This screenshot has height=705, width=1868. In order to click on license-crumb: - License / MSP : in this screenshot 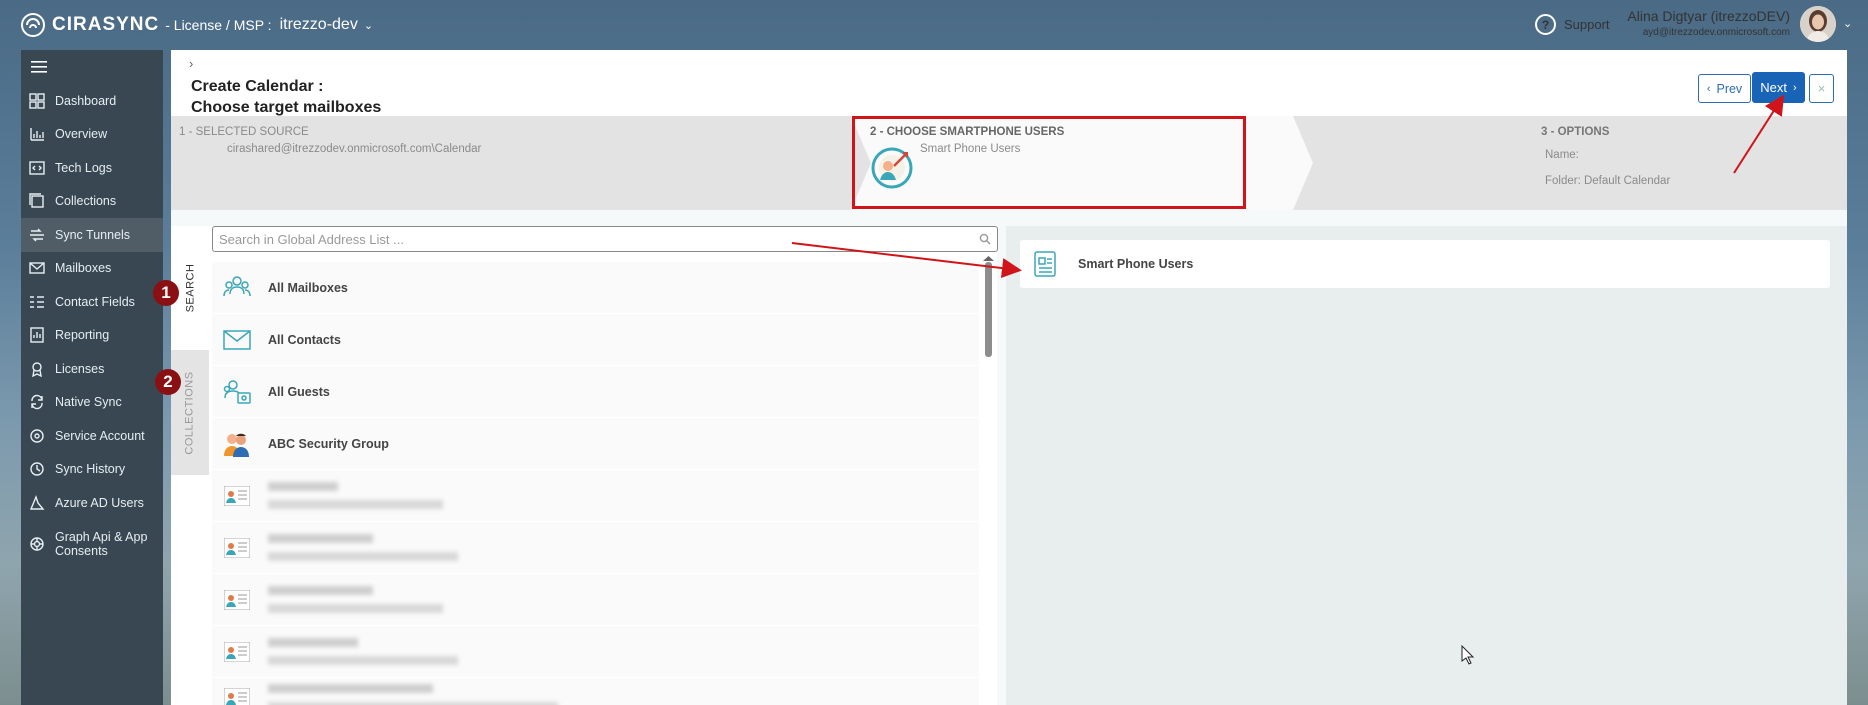, I will do `click(218, 25)`.